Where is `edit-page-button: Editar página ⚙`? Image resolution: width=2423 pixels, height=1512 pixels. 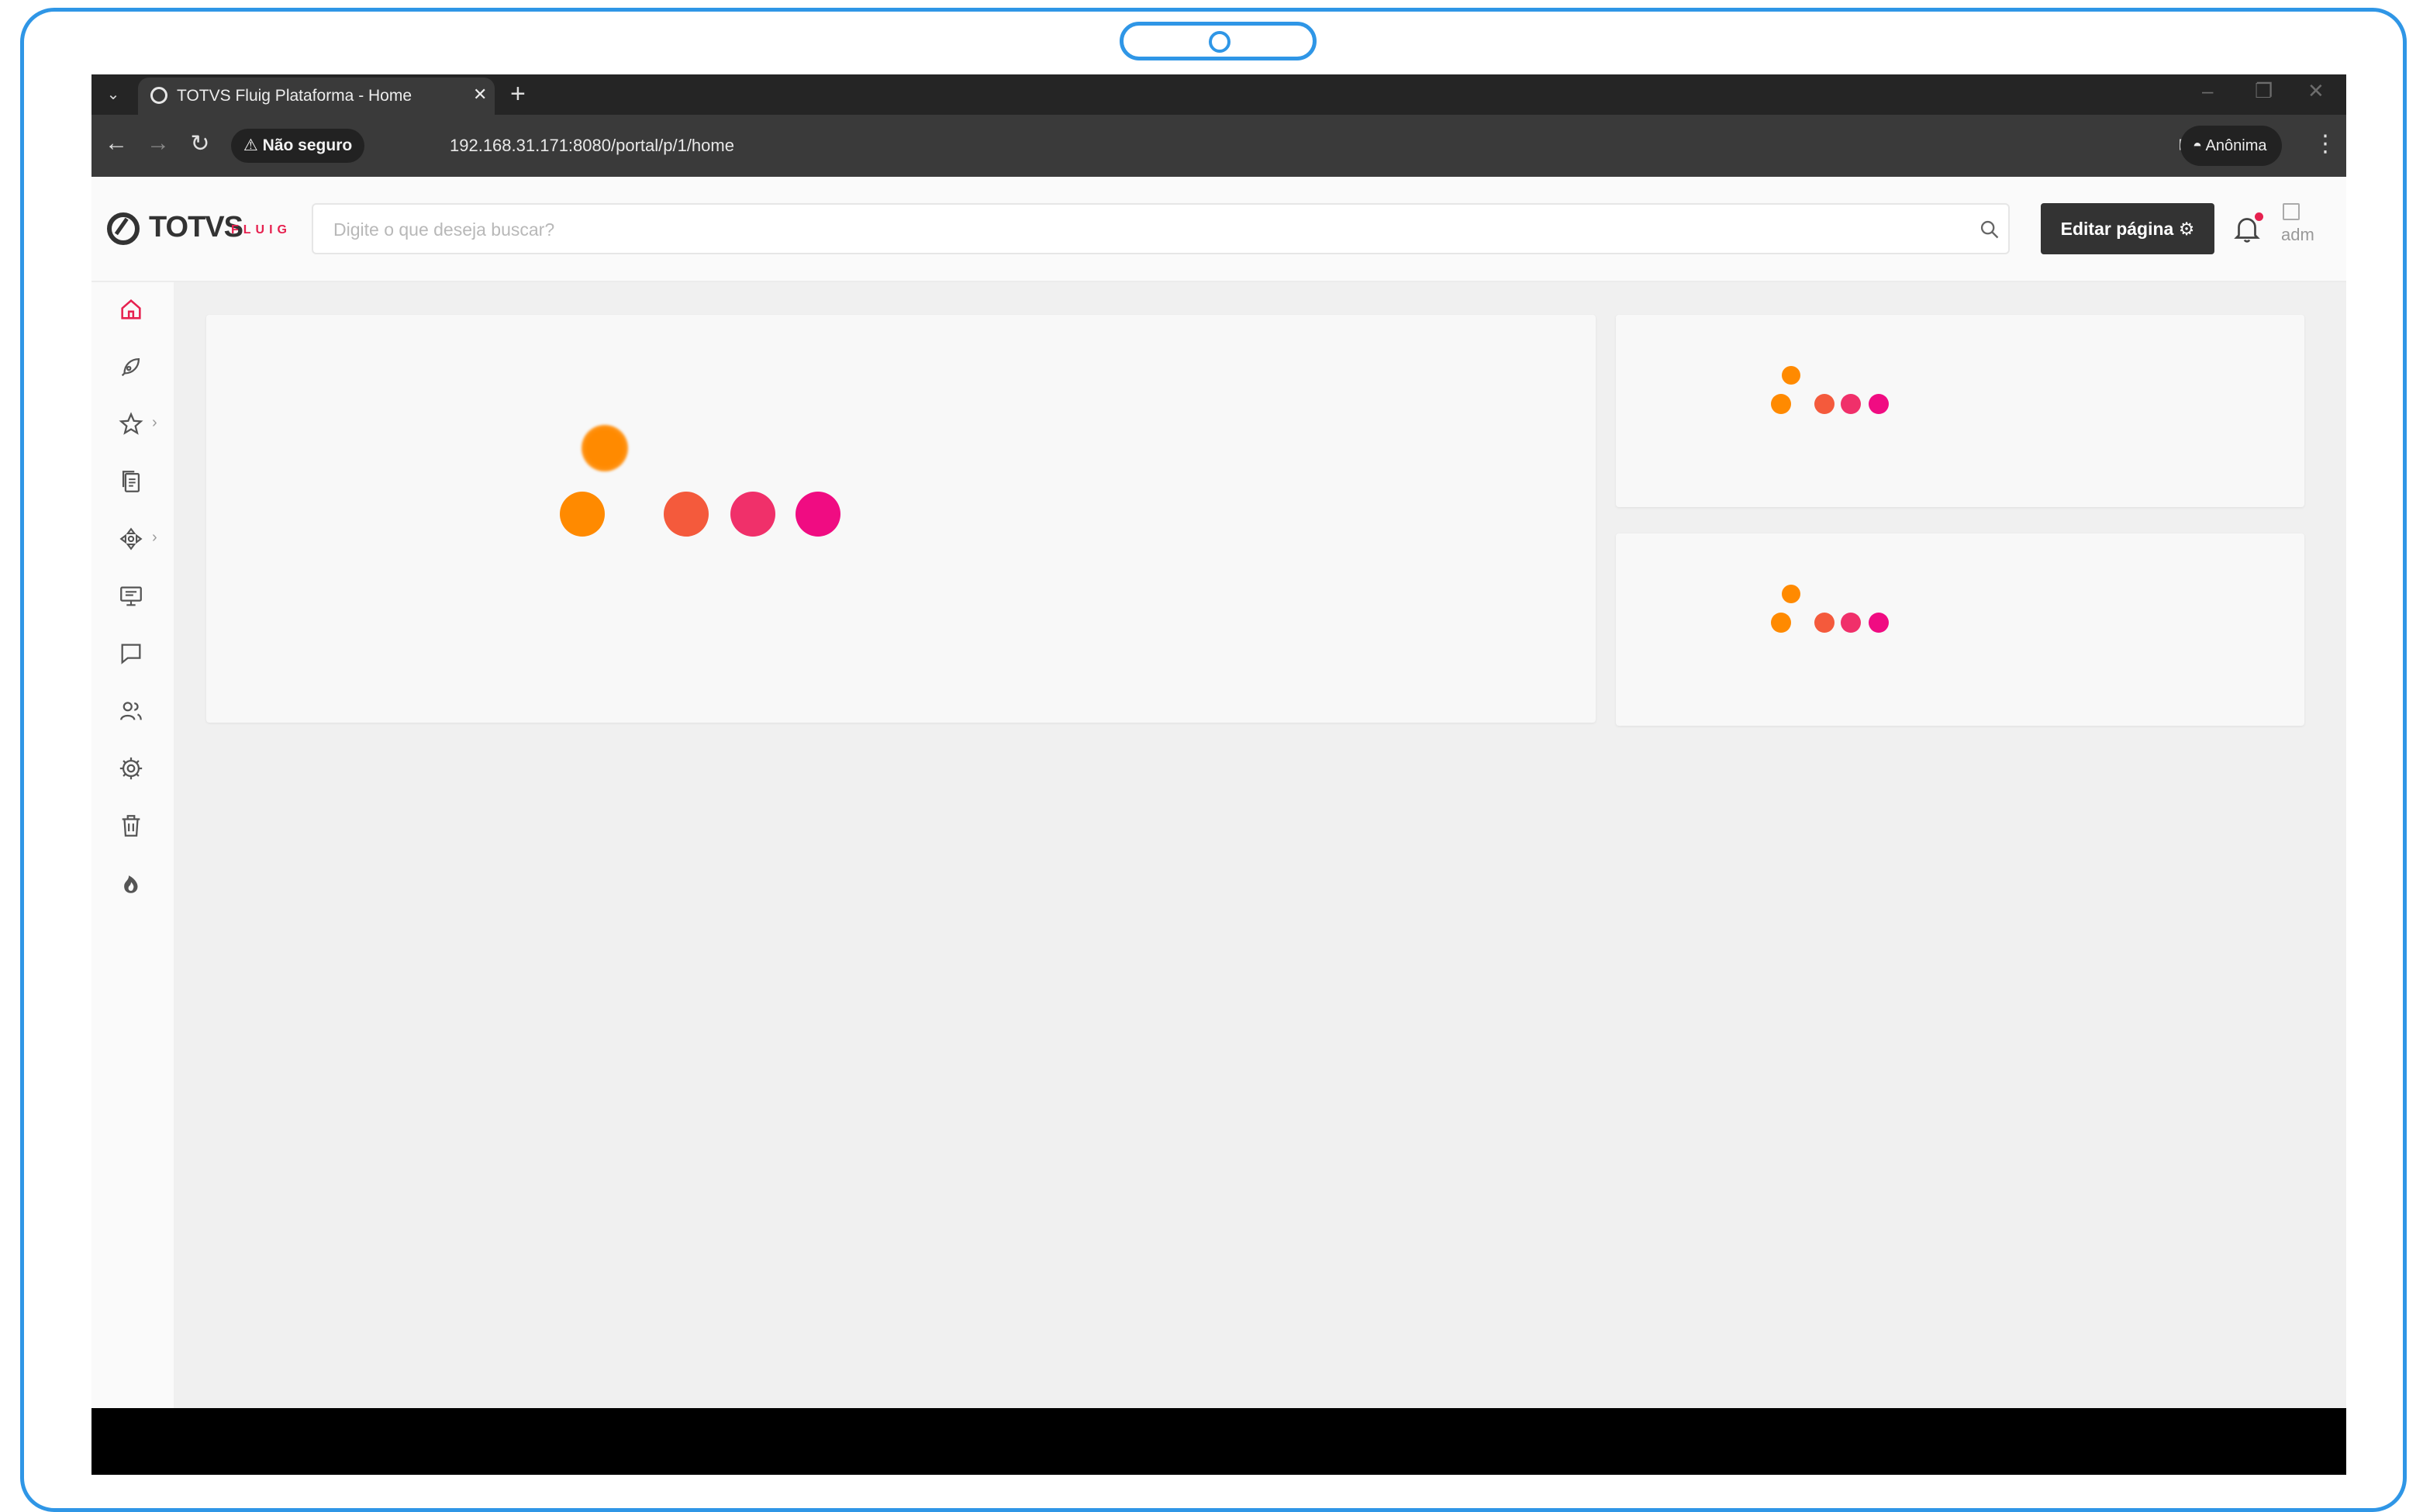 edit-page-button: Editar página ⚙ is located at coordinates (2127, 229).